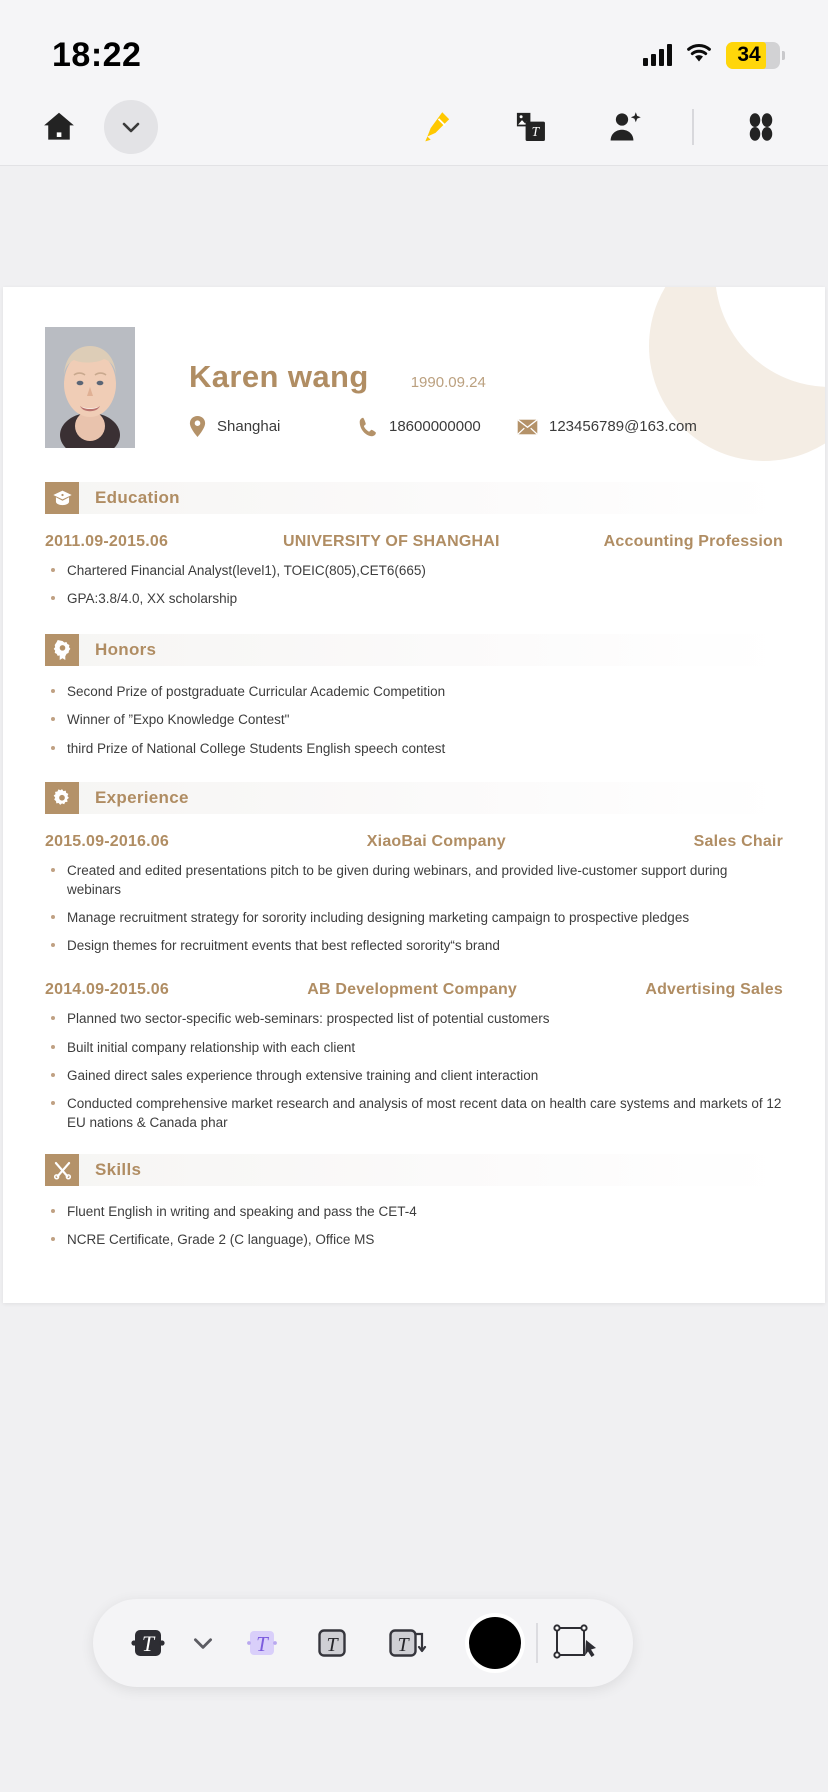 The image size is (828, 1792). I want to click on entry-org: AB Development Company, so click(412, 990).